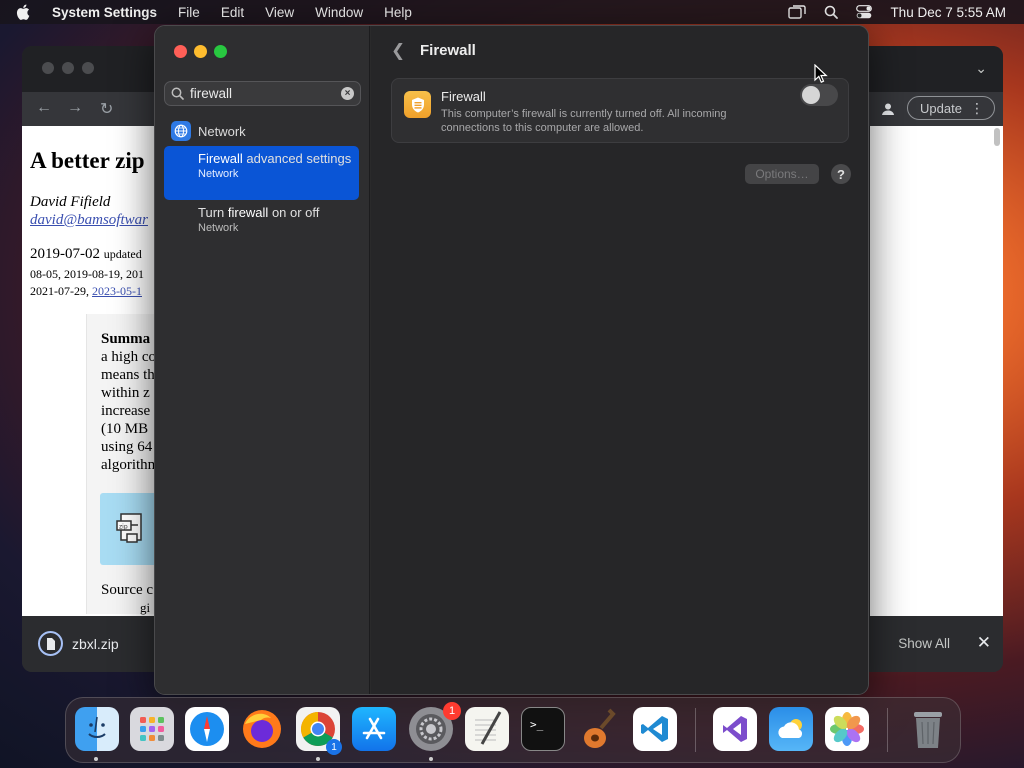 The width and height of the screenshot is (1024, 768). I want to click on search-input, so click(260, 93).